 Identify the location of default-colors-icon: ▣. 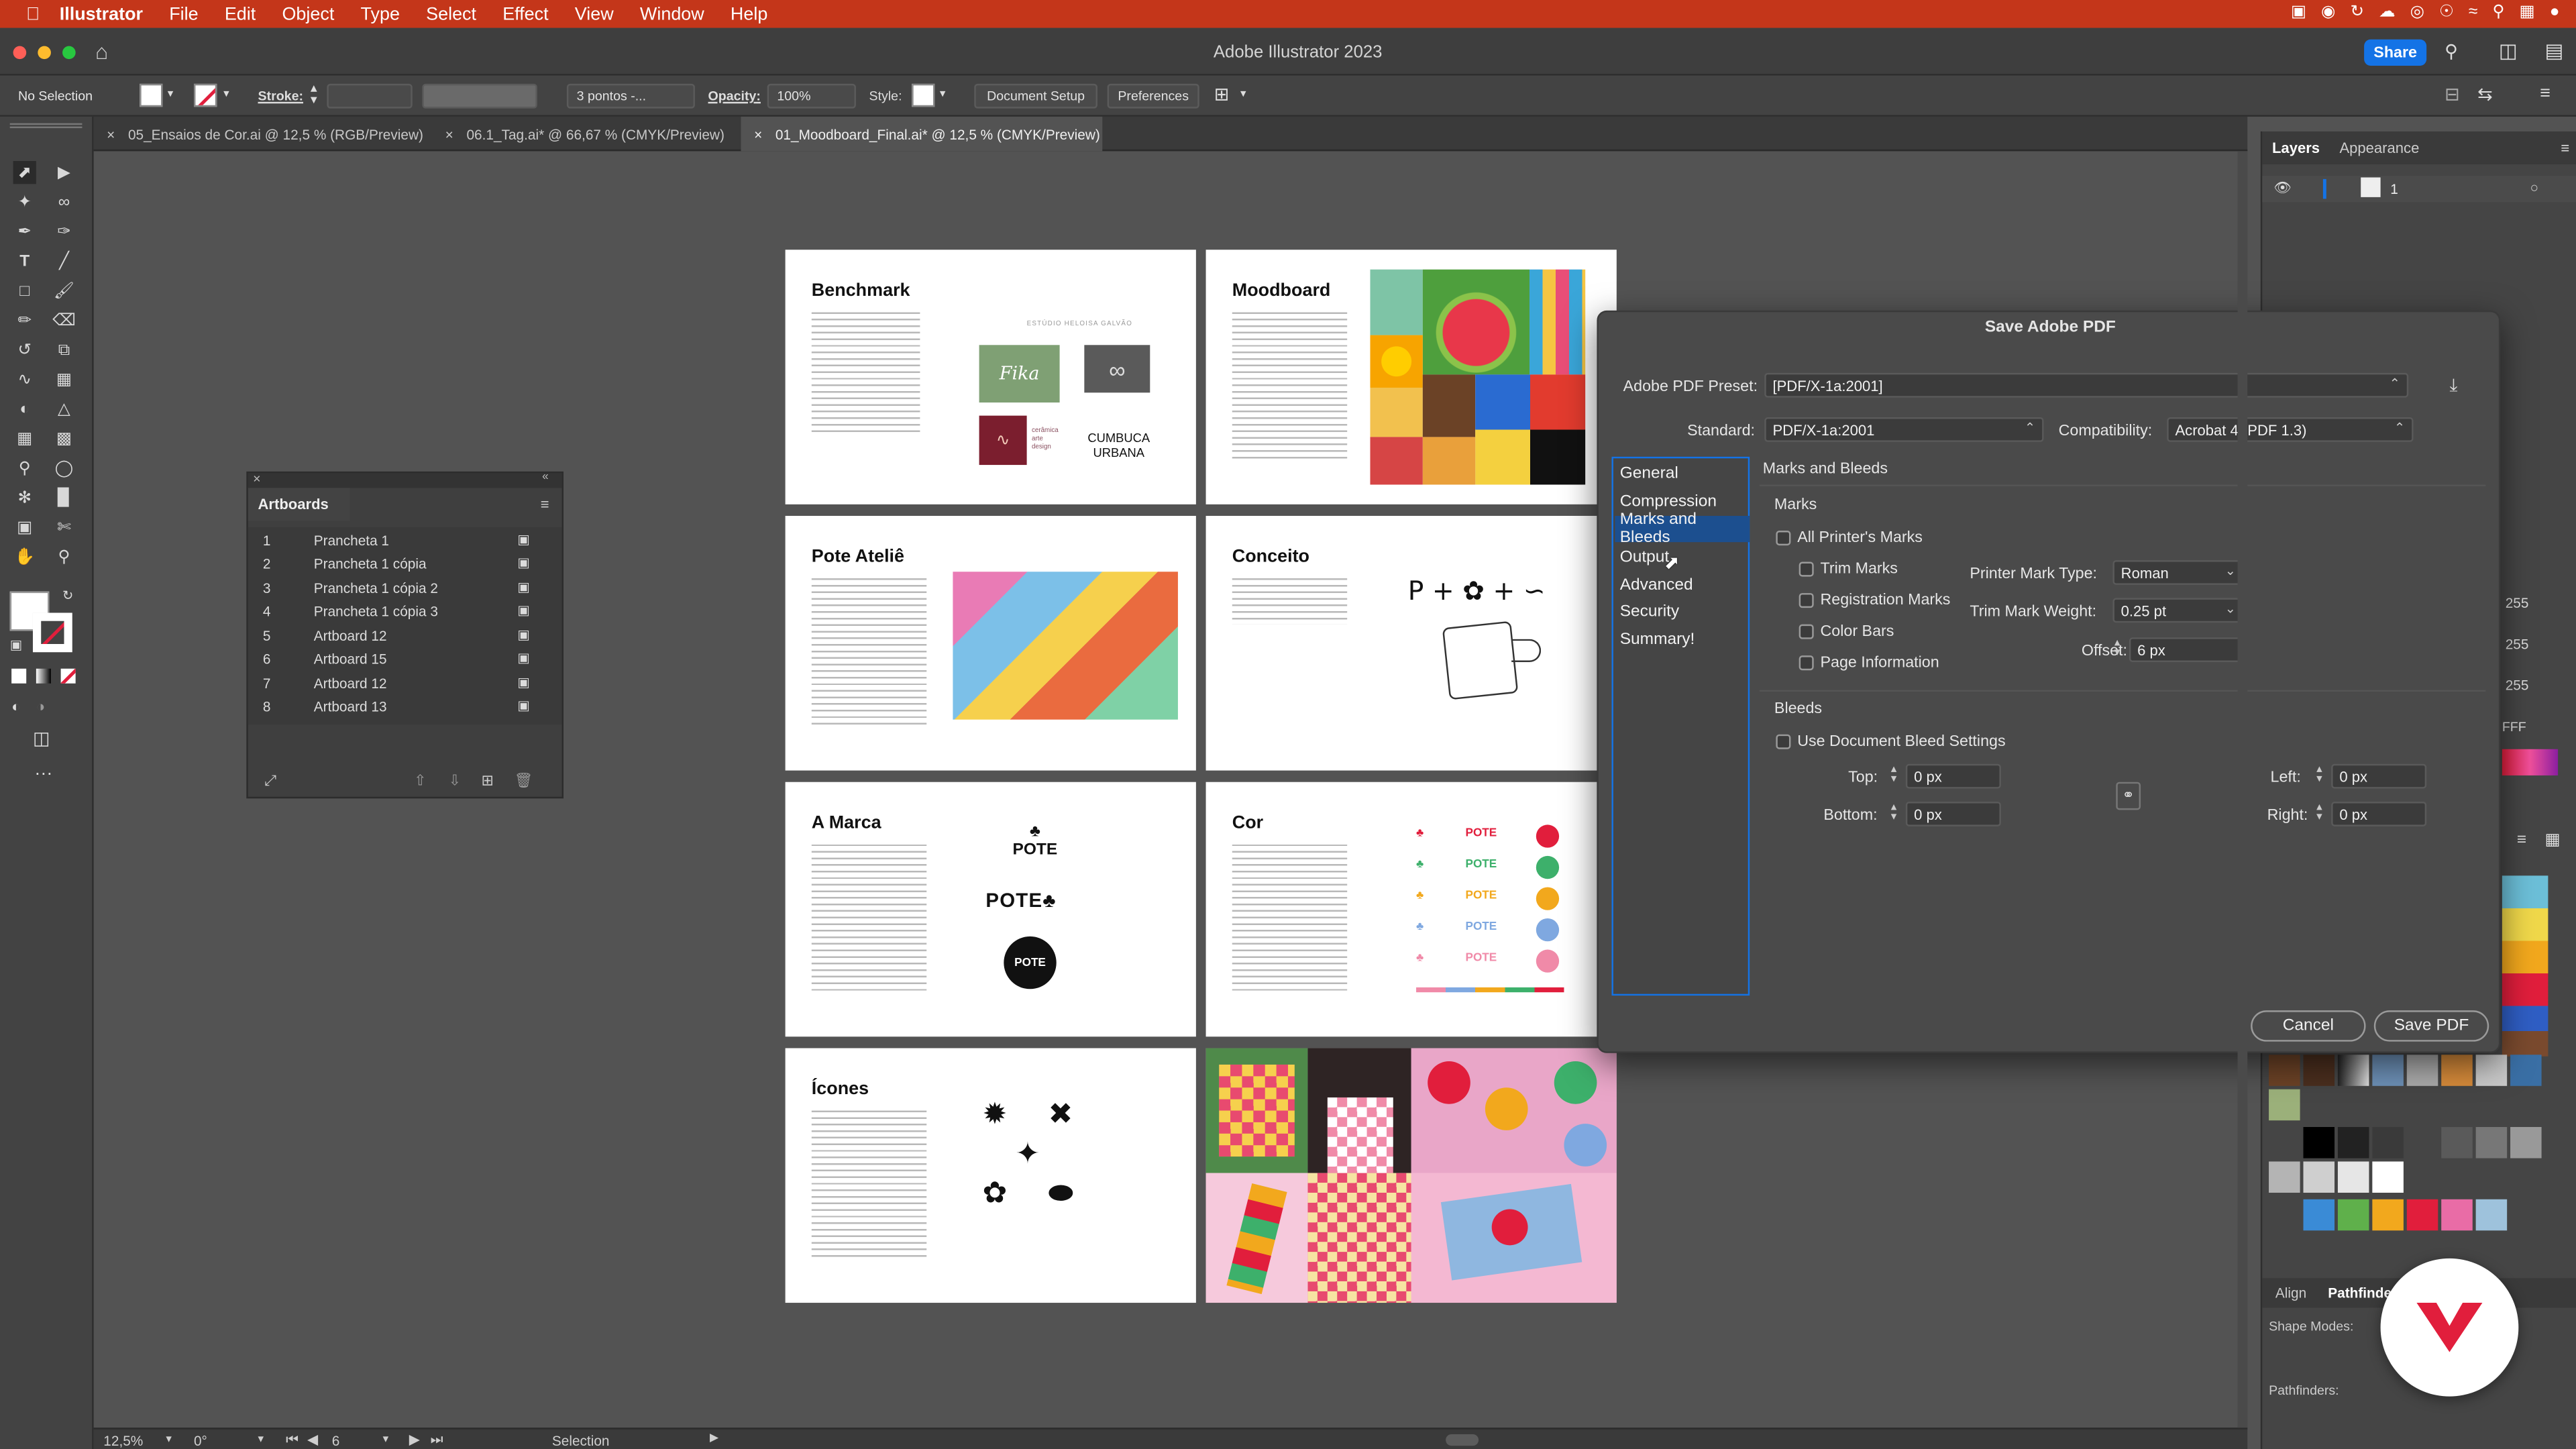
(16, 644).